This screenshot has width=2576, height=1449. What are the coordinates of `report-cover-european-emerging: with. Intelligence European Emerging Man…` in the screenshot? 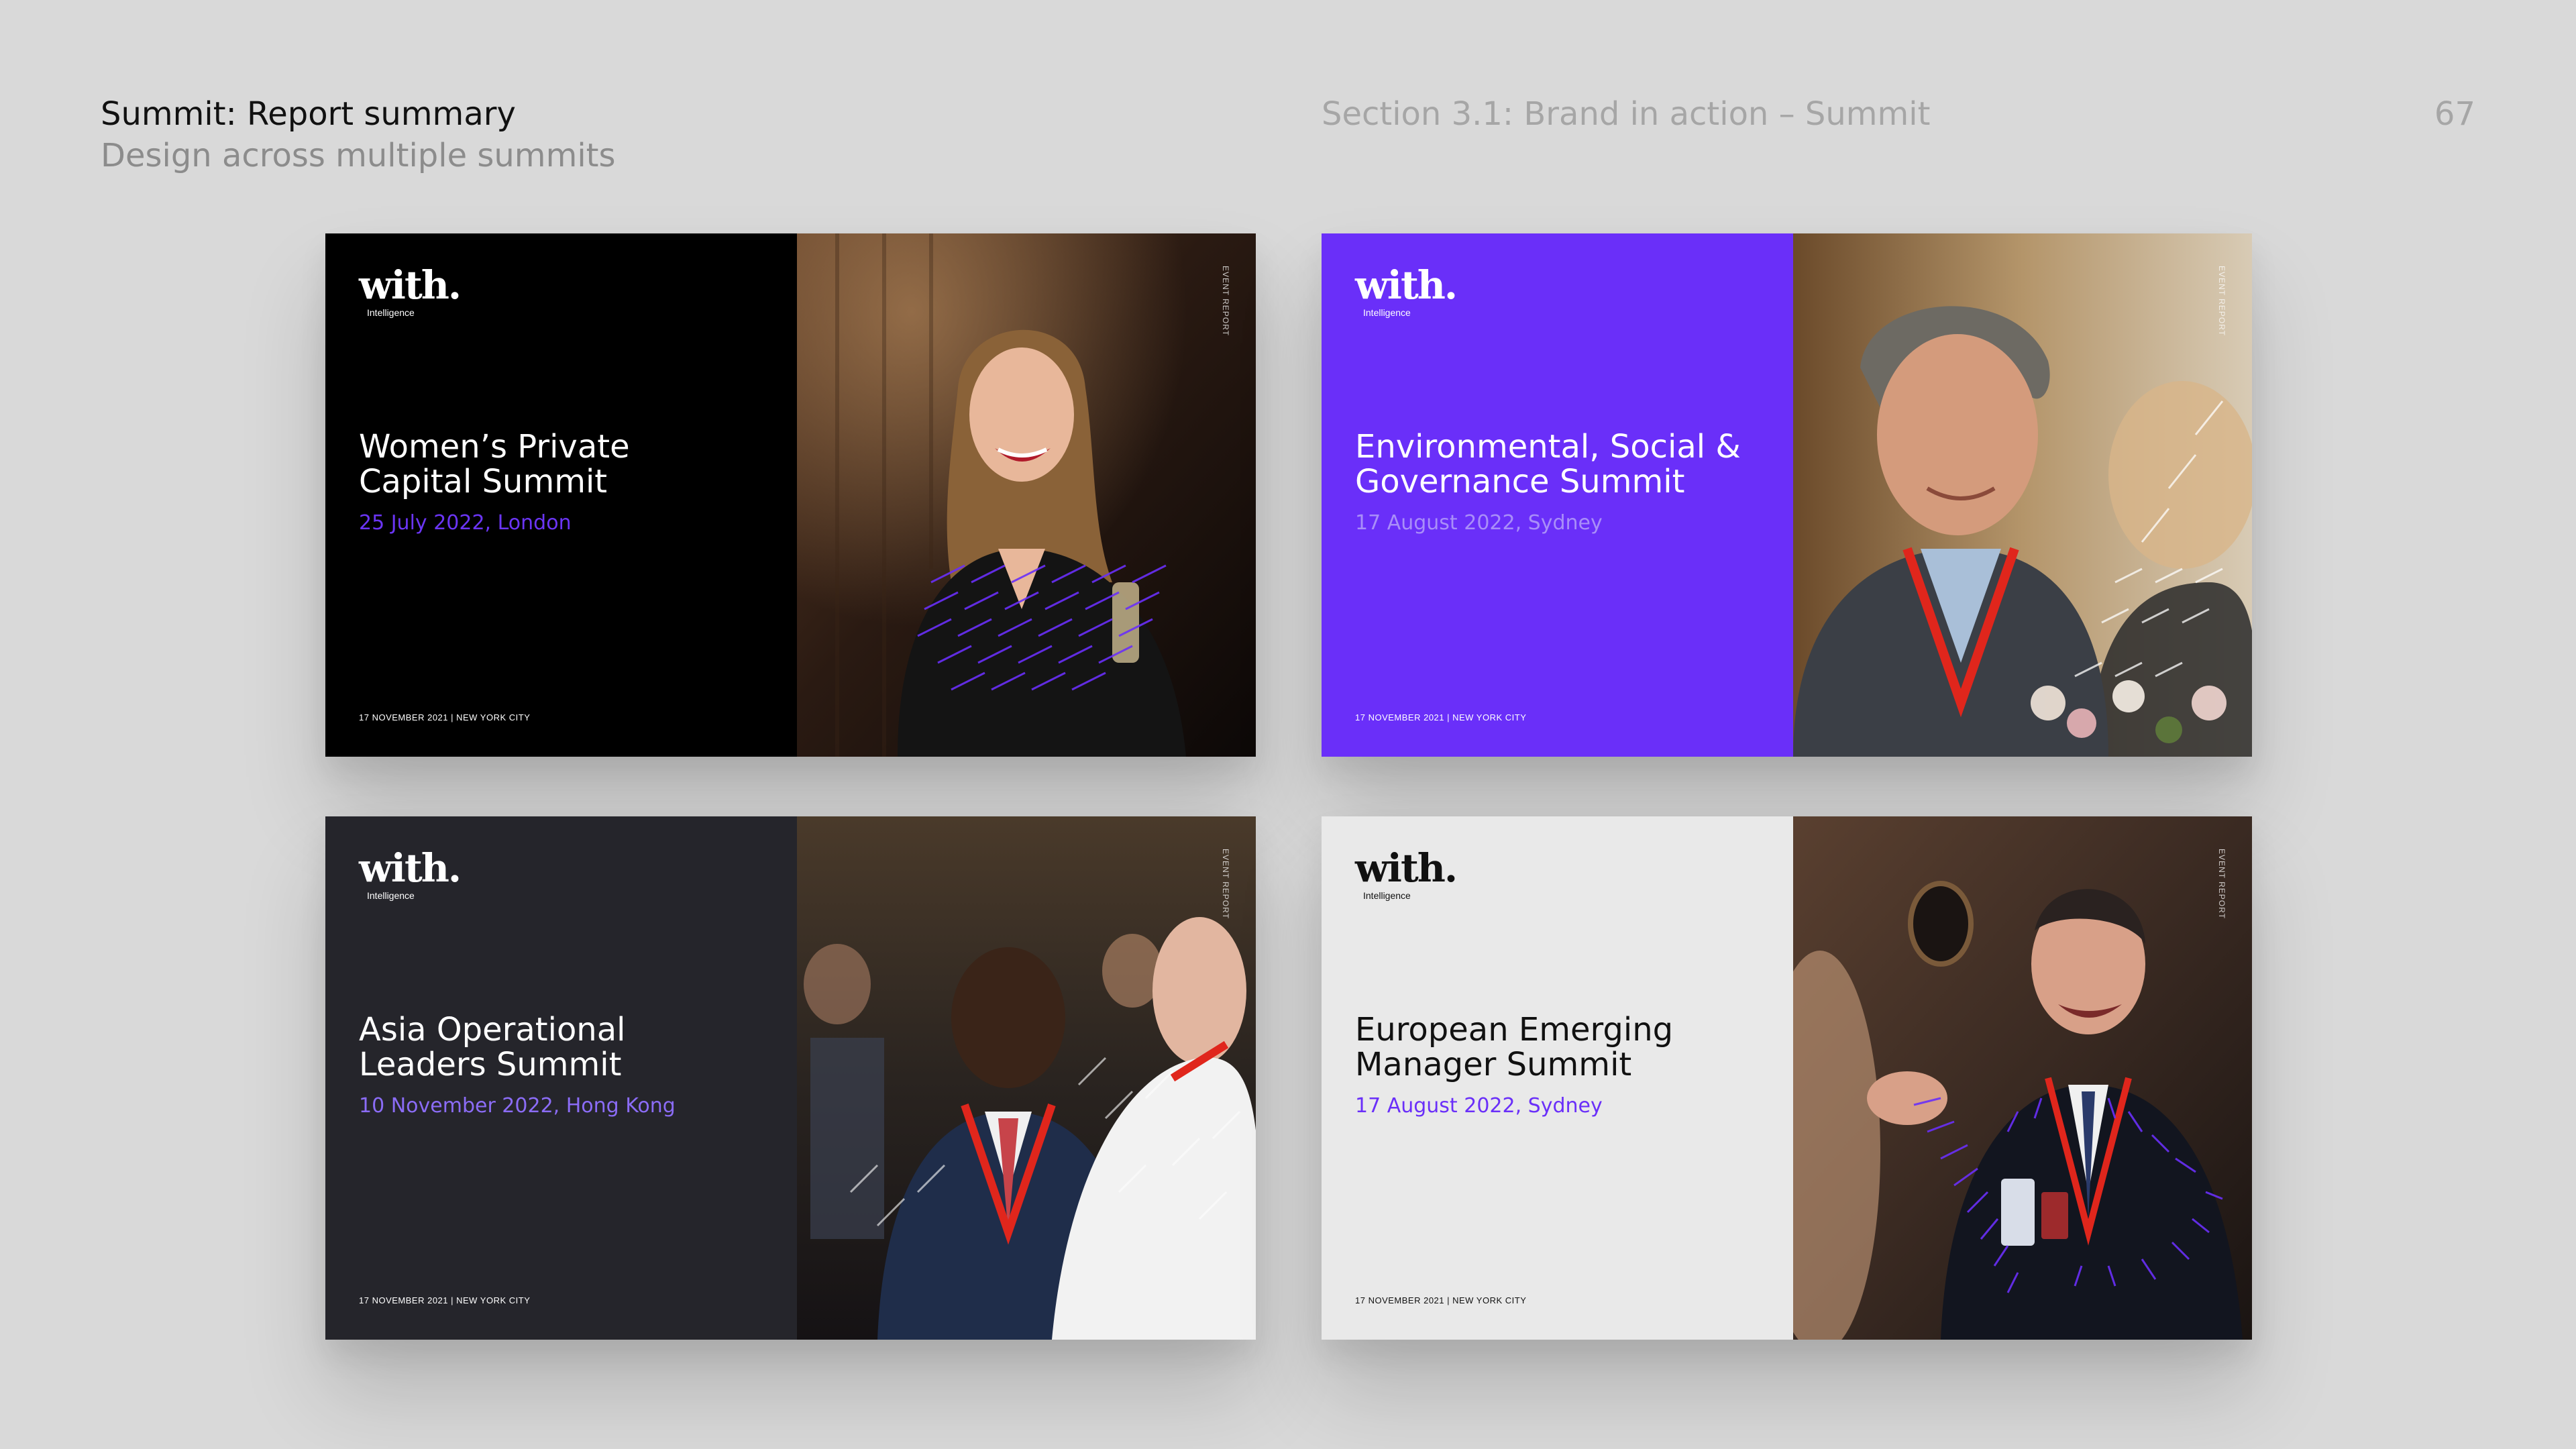 It's located at (1787, 1078).